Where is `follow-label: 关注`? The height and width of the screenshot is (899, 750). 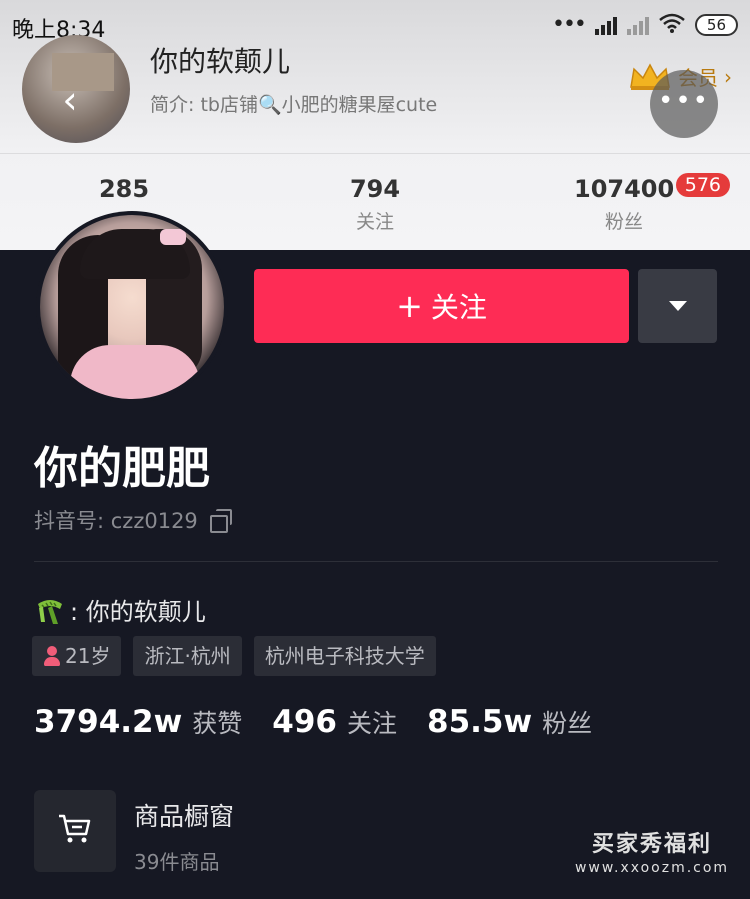 follow-label: 关注 is located at coordinates (458, 307).